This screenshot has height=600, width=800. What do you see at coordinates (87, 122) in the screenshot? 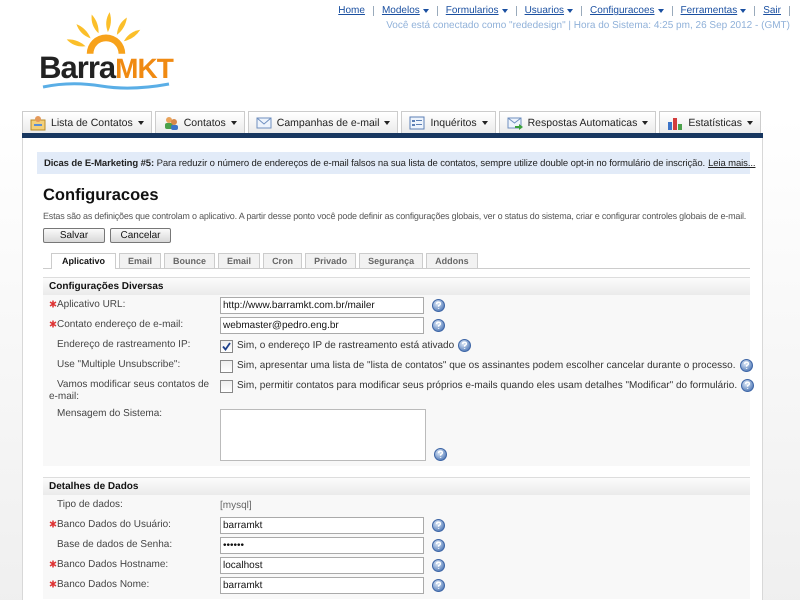
I see `menu-tab: Lista de Contatos` at bounding box center [87, 122].